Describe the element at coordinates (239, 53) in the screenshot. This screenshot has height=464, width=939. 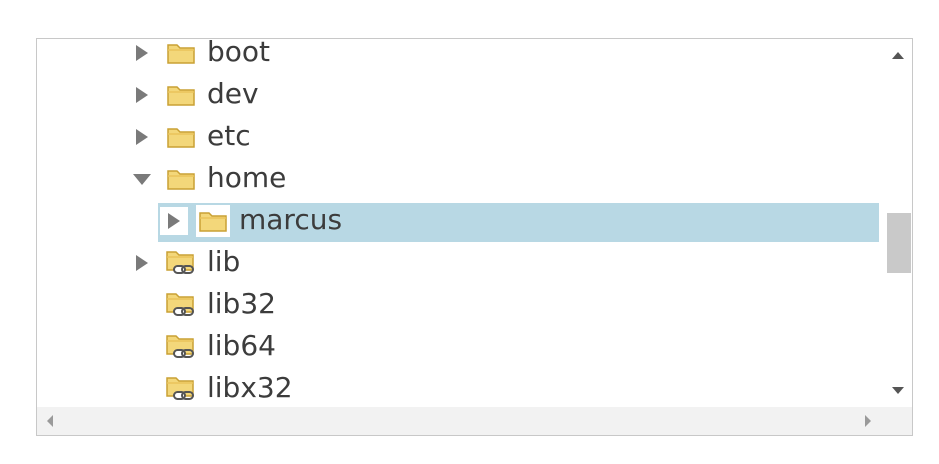
I see `tree-row-label: boot` at that location.